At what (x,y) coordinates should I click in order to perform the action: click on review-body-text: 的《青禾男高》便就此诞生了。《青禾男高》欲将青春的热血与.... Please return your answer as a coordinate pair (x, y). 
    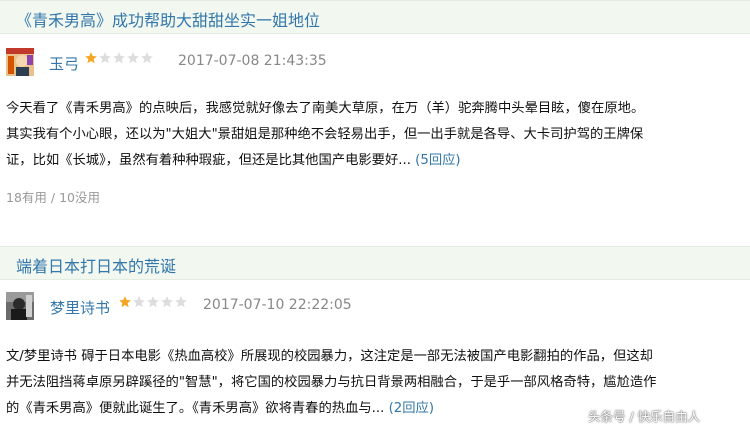
    Looking at the image, I should click on (195, 408).